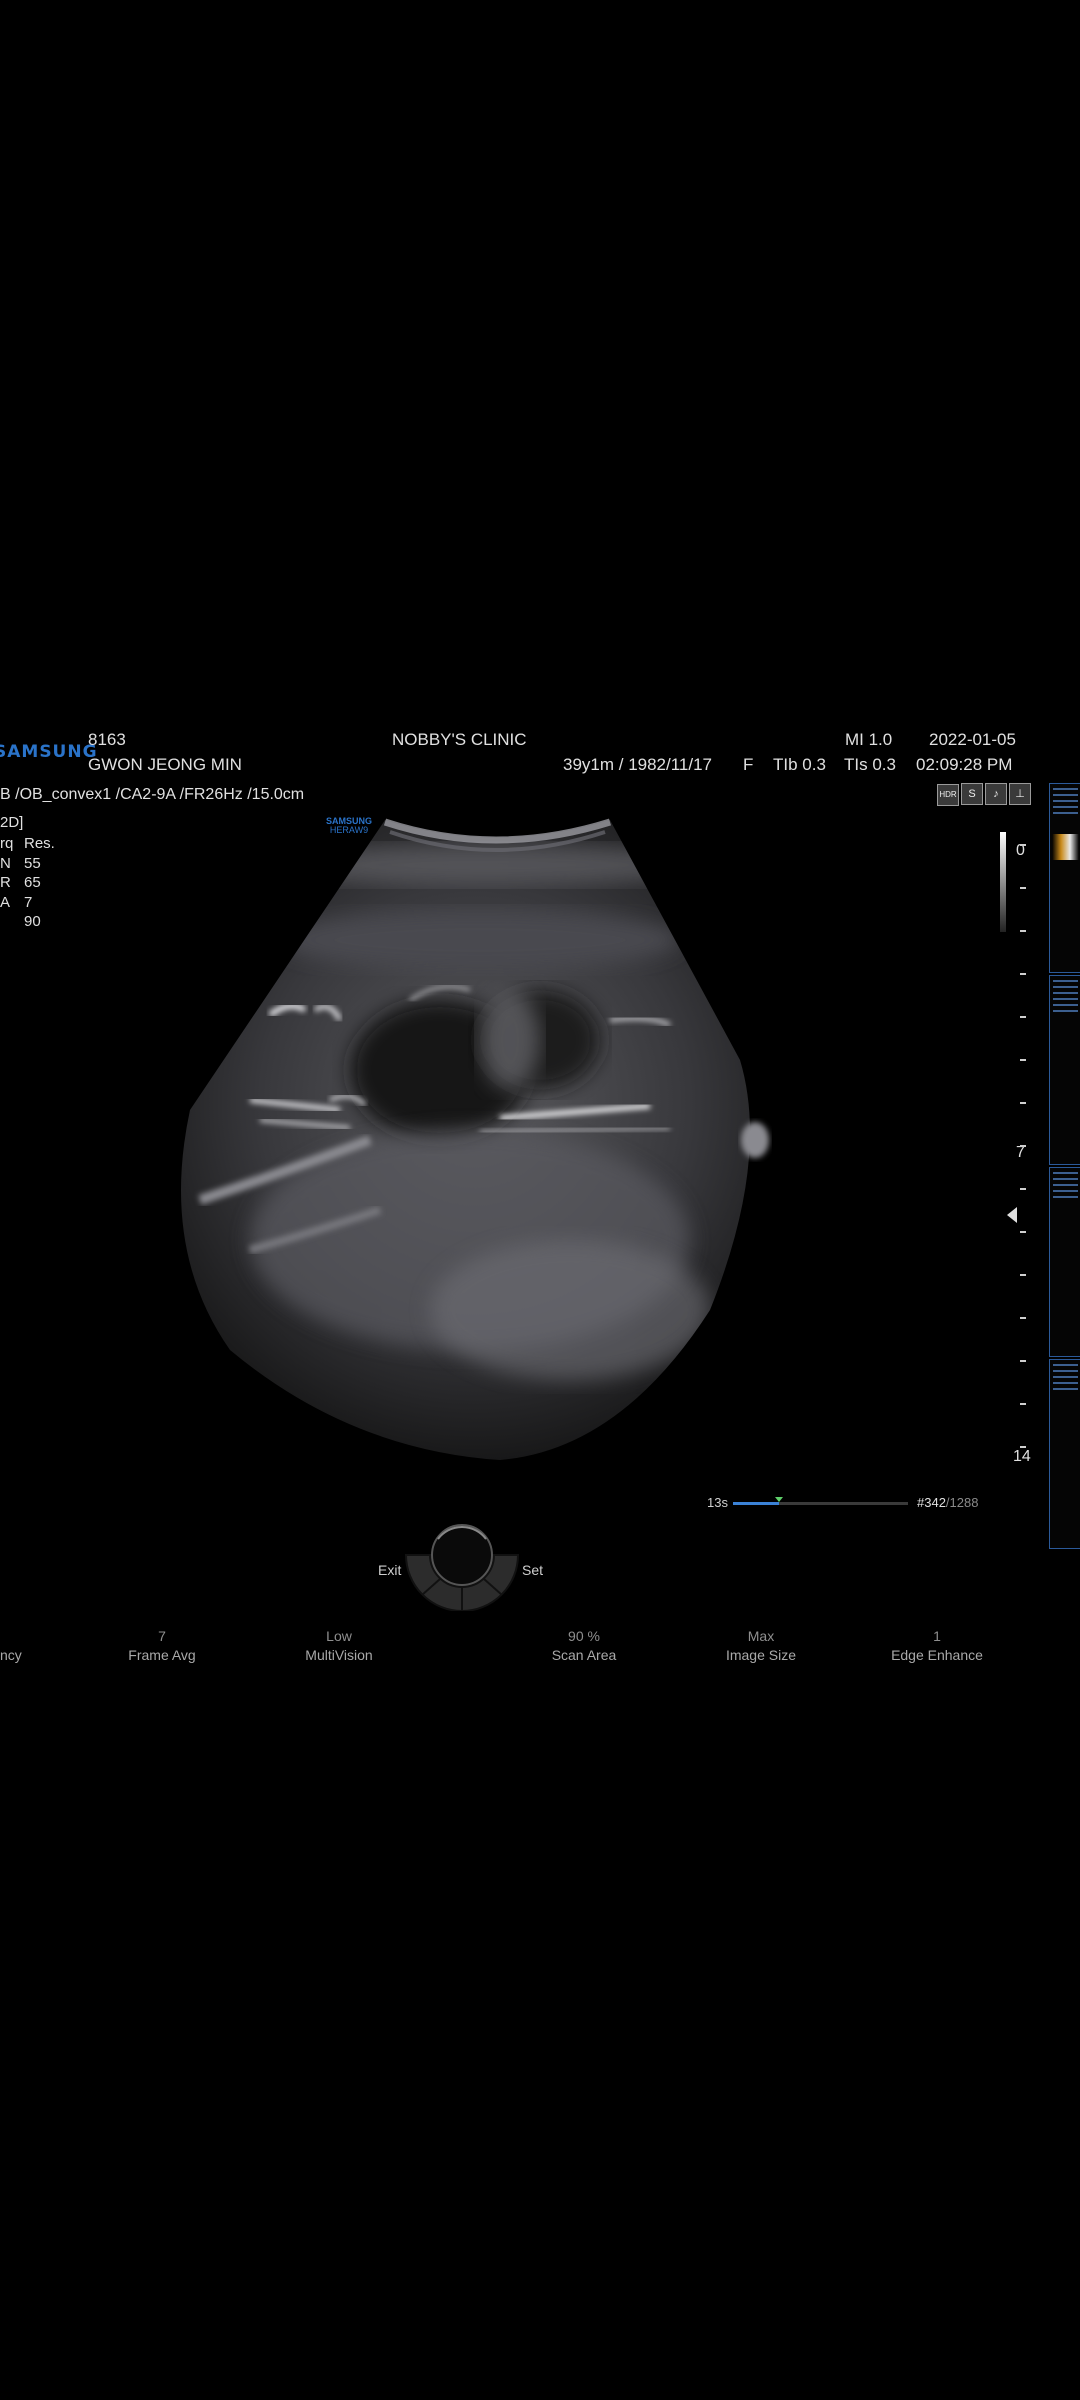 This screenshot has width=1080, height=2400. Describe the element at coordinates (748, 764) in the screenshot. I see `patient-sex: F` at that location.